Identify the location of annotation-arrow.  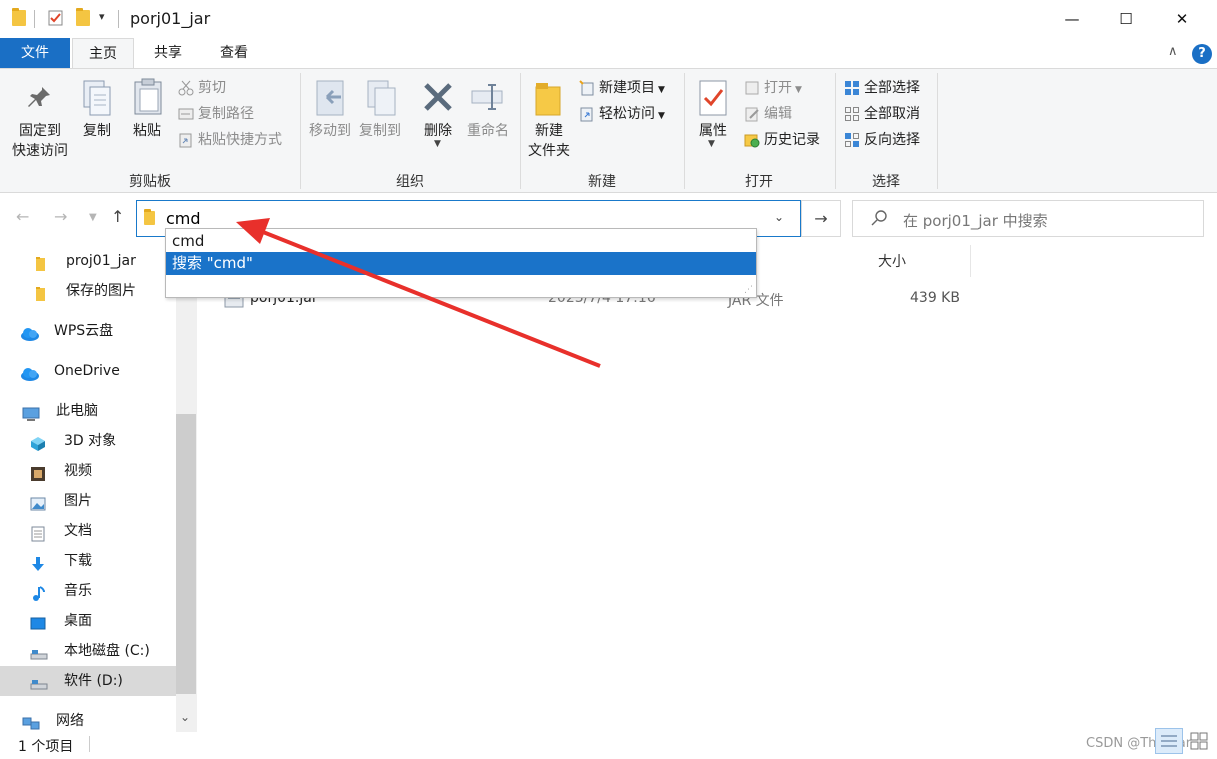
(418, 293).